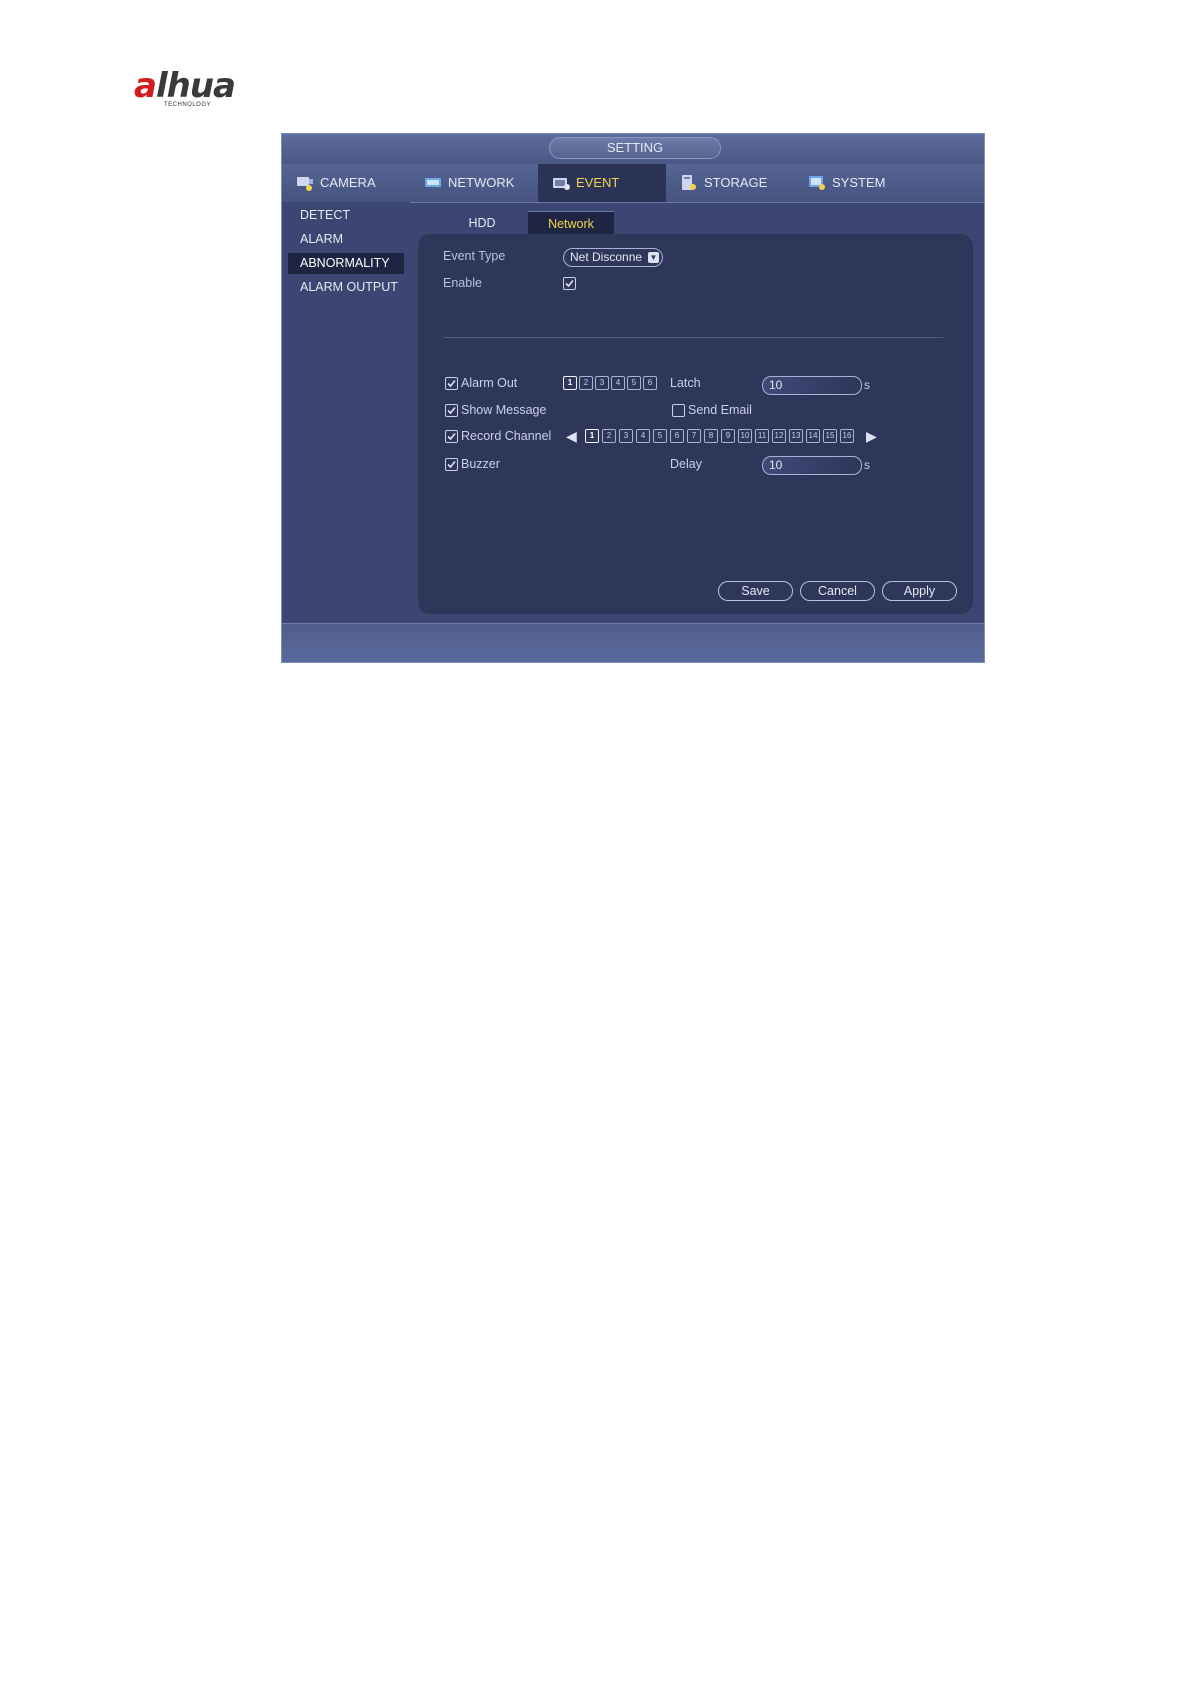  I want to click on alarm-out-checkbox, so click(451, 383).